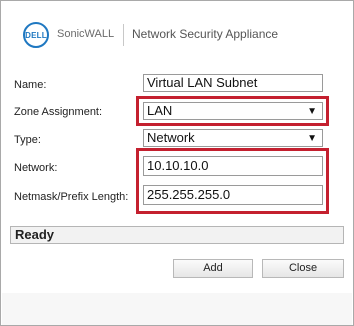 Image resolution: width=354 pixels, height=326 pixels. What do you see at coordinates (233, 83) in the screenshot?
I see `name-input: Virtual LAN Subnet` at bounding box center [233, 83].